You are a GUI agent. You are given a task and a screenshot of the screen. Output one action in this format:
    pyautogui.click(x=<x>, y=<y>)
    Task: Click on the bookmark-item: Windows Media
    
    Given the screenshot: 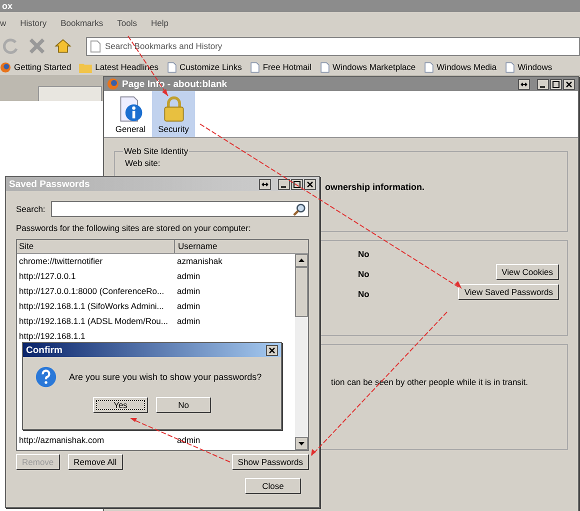 What is the action you would take?
    pyautogui.click(x=460, y=67)
    